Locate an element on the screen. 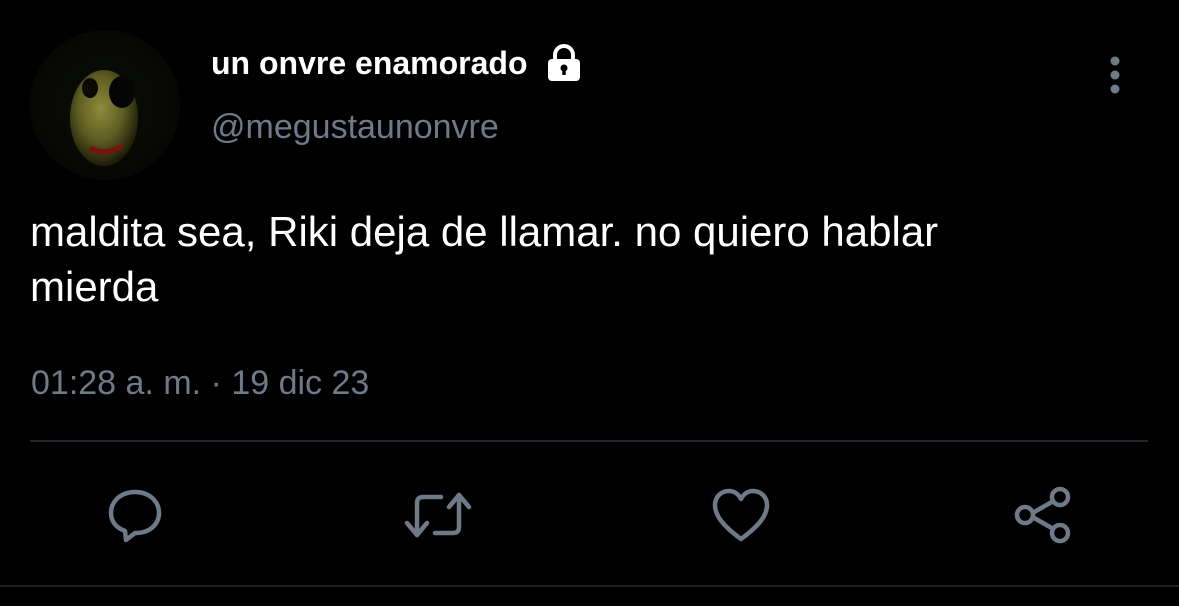 The width and height of the screenshot is (1179, 606). more-options-icon is located at coordinates (1115, 76).